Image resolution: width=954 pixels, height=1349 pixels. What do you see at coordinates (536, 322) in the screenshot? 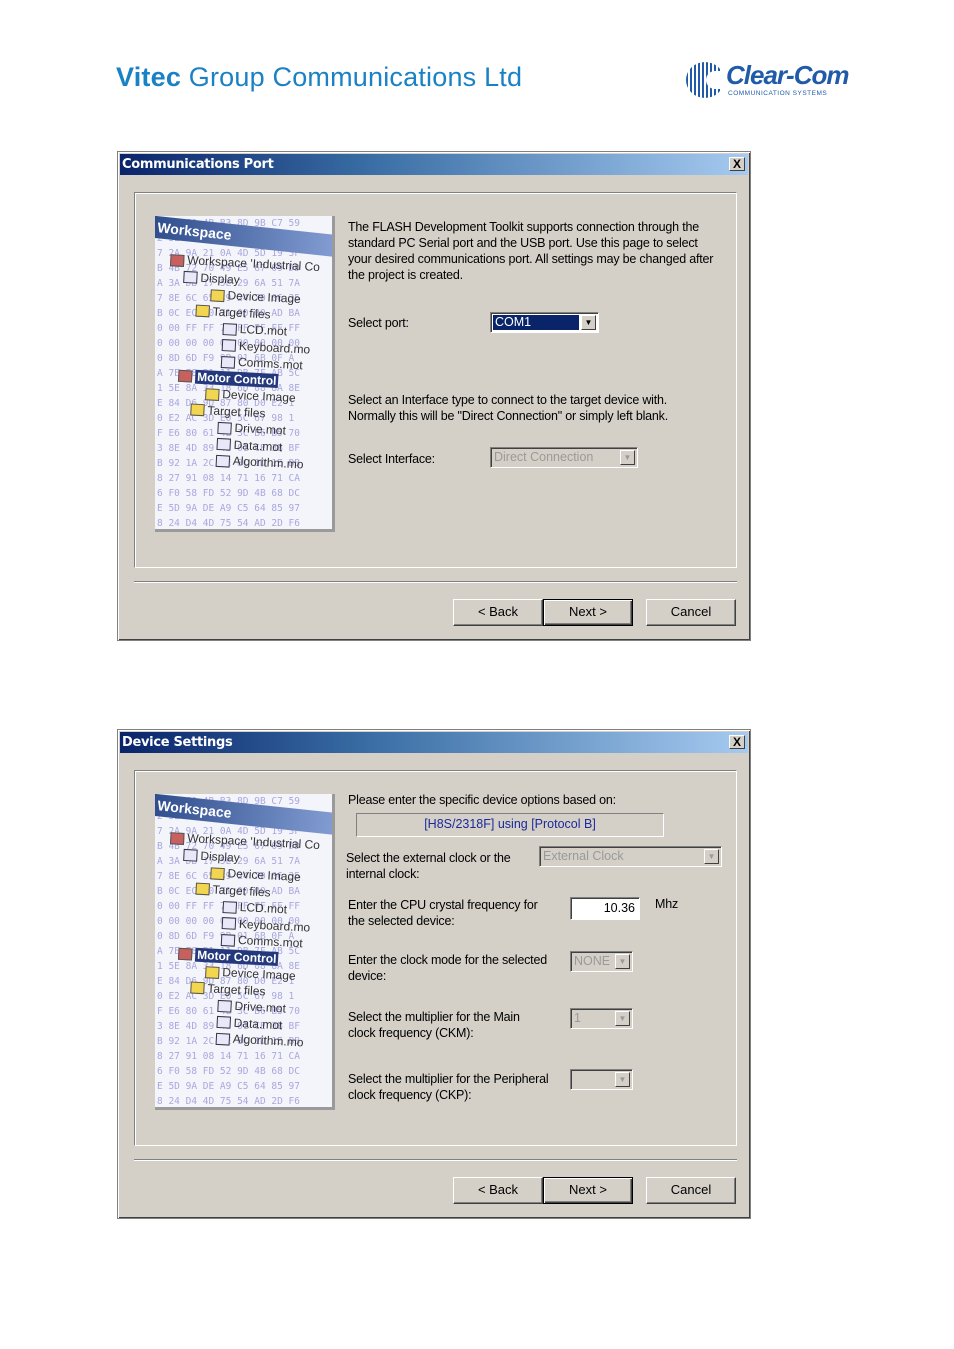
I see `port-select-value: COM1` at bounding box center [536, 322].